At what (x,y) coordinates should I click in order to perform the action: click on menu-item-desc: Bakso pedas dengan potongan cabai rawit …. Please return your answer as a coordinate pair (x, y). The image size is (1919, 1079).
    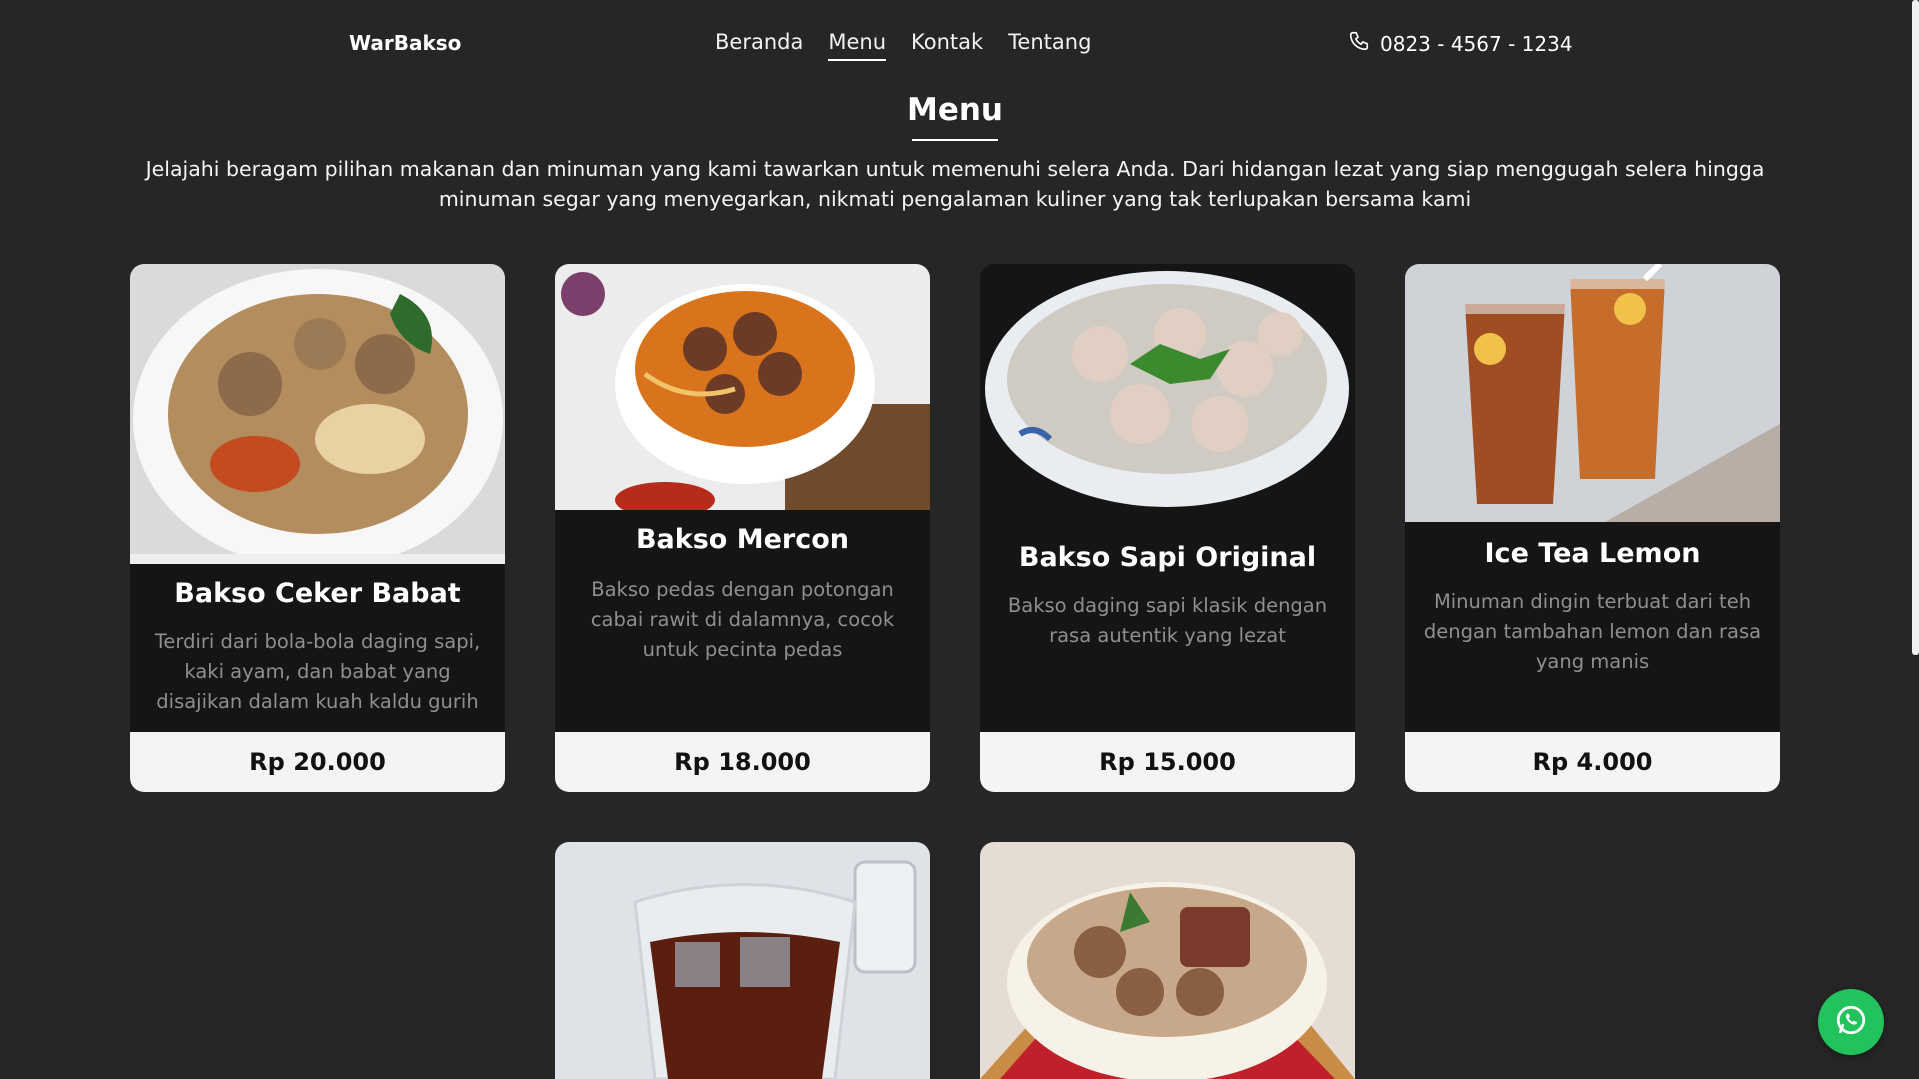
    Looking at the image, I should click on (742, 619).